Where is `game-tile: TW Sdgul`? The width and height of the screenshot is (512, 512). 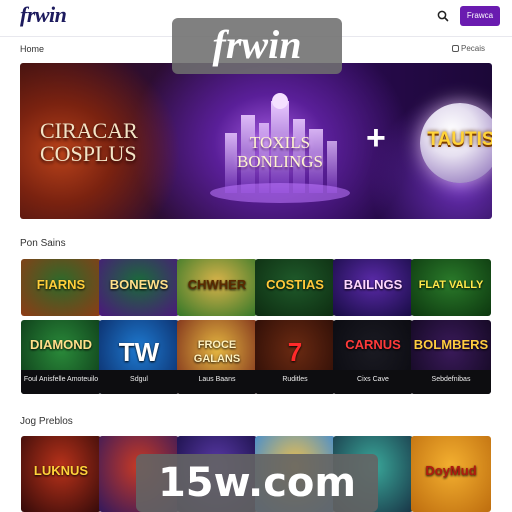 game-tile: TW Sdgul is located at coordinates (139, 357).